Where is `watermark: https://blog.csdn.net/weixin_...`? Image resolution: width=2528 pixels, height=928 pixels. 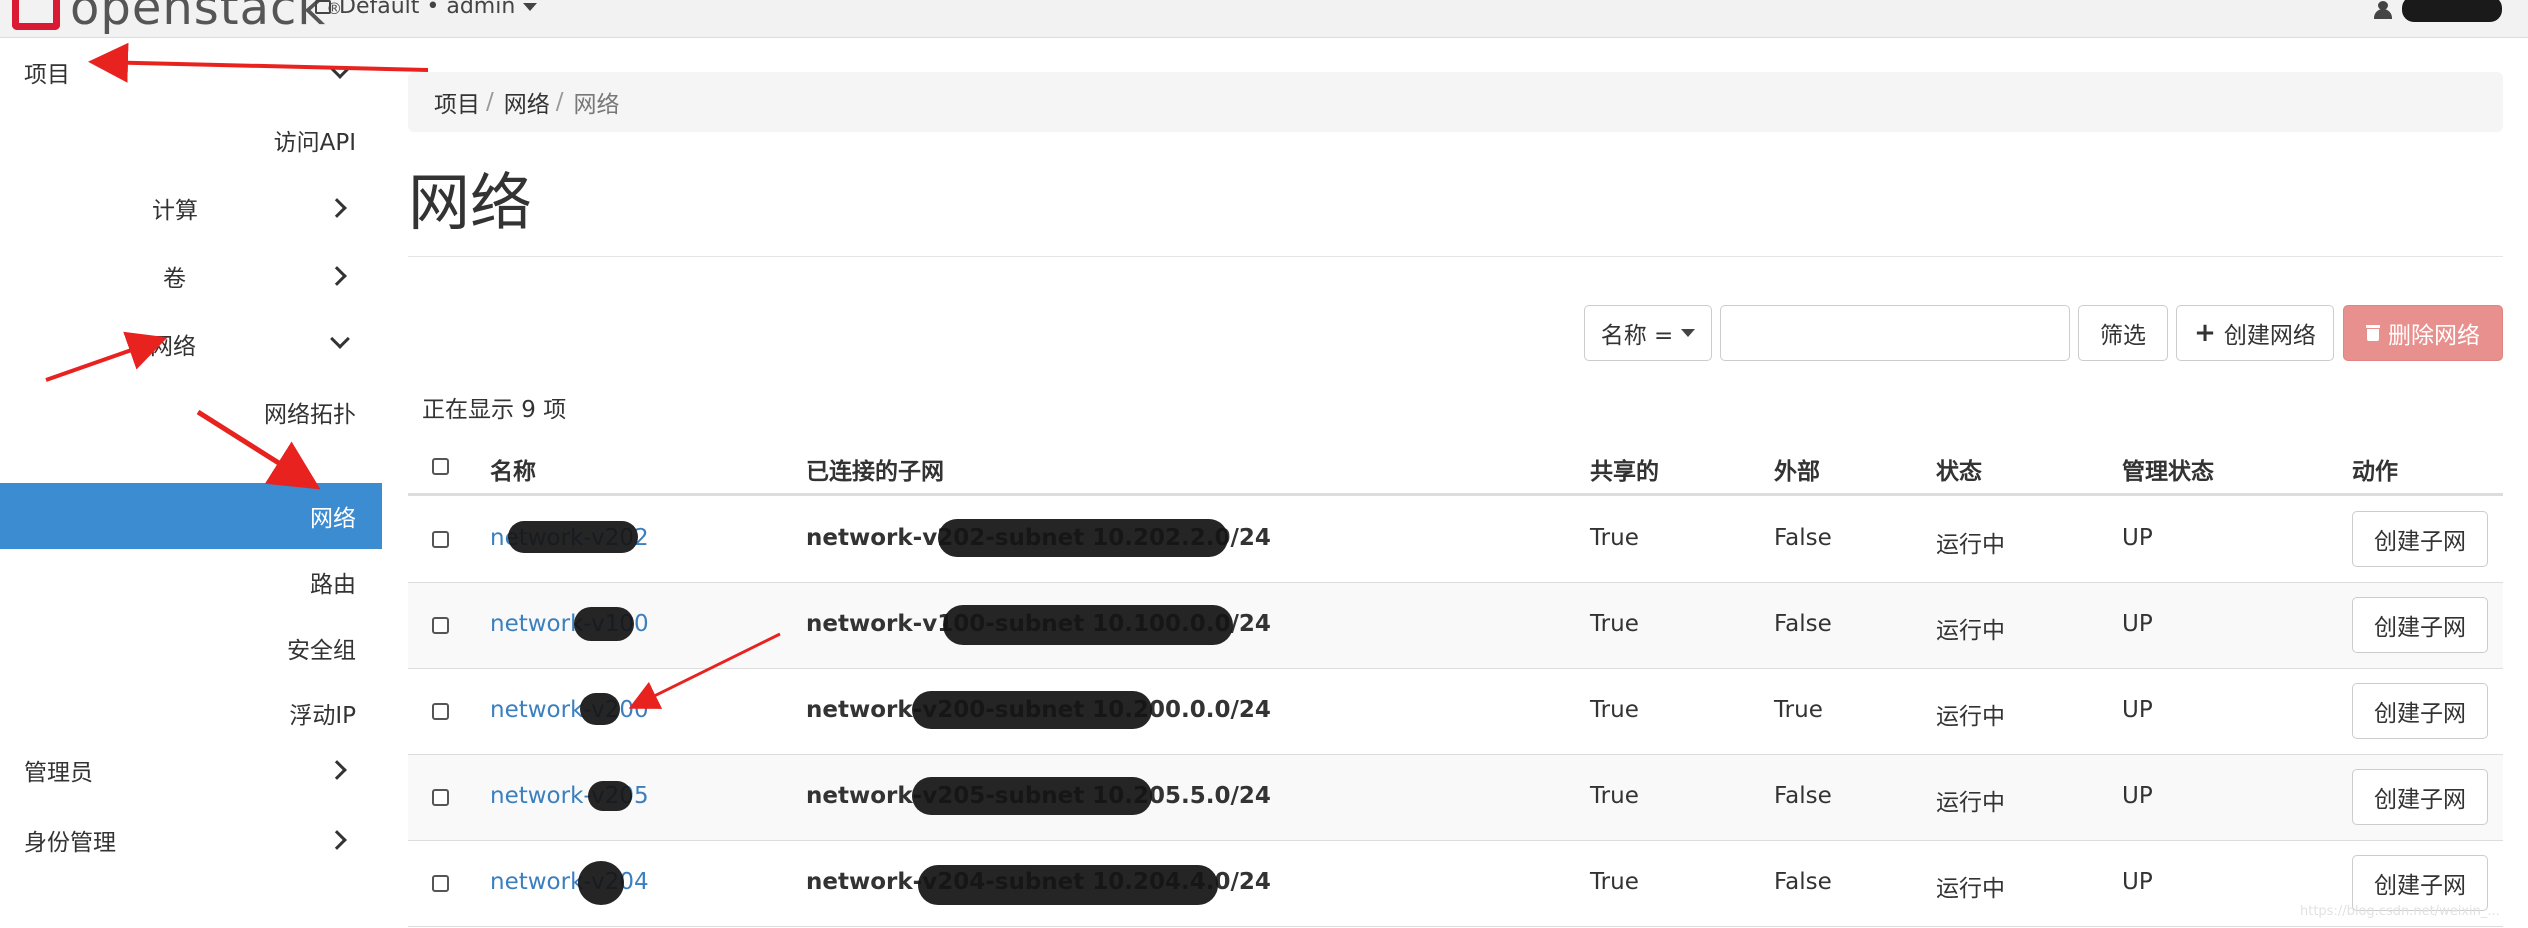
watermark: https://blog.csdn.net/weixin_... is located at coordinates (2400, 911).